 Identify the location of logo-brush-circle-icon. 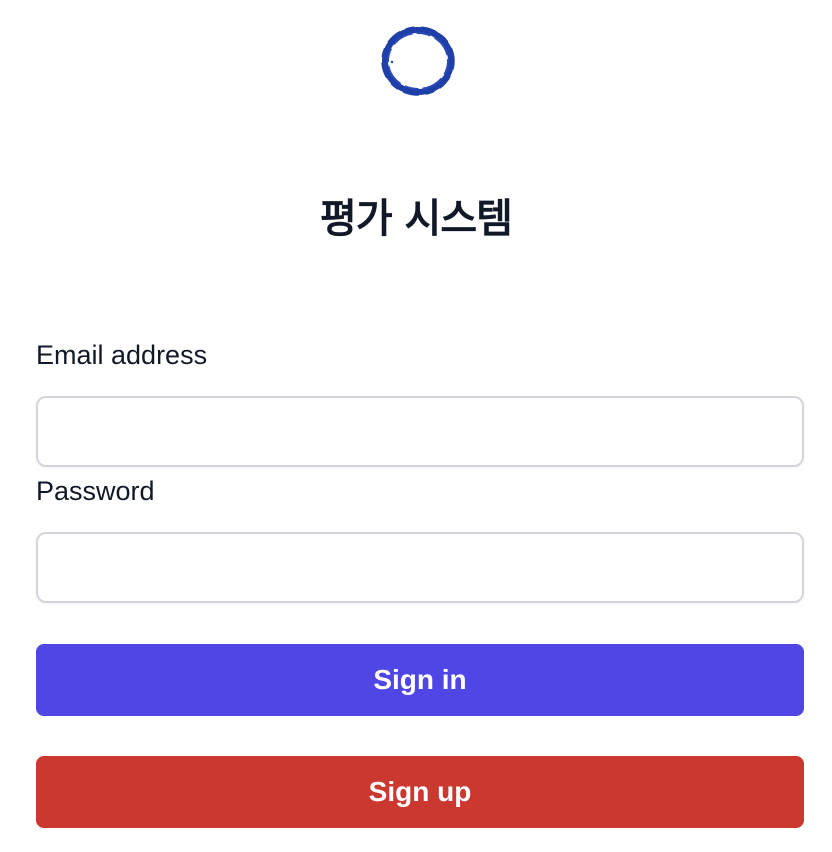
(418, 61).